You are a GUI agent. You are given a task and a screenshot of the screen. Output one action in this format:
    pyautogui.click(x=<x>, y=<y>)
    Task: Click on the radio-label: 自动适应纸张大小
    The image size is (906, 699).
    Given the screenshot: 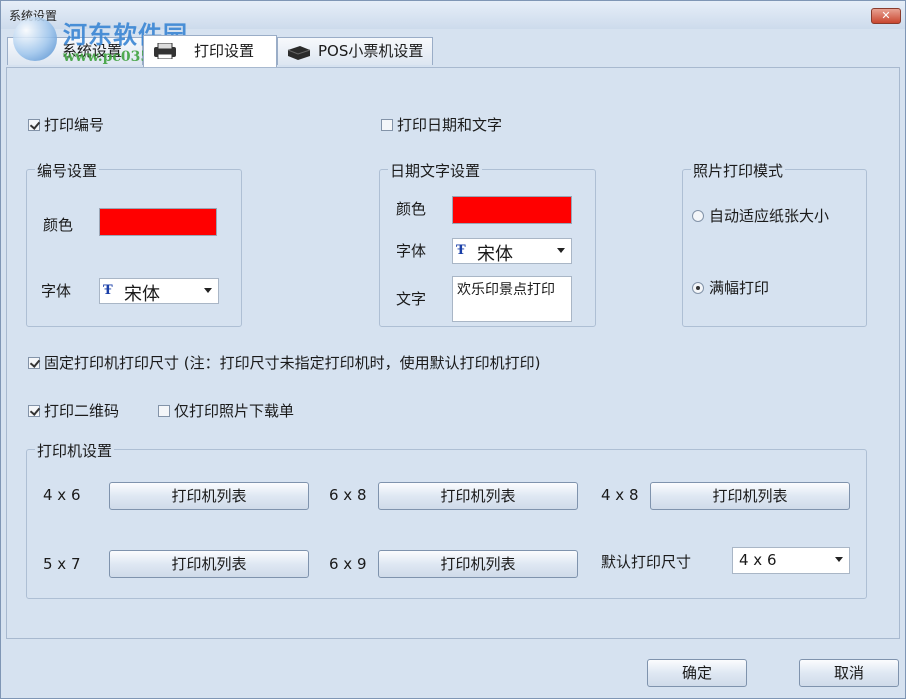 What is the action you would take?
    pyautogui.click(x=769, y=216)
    